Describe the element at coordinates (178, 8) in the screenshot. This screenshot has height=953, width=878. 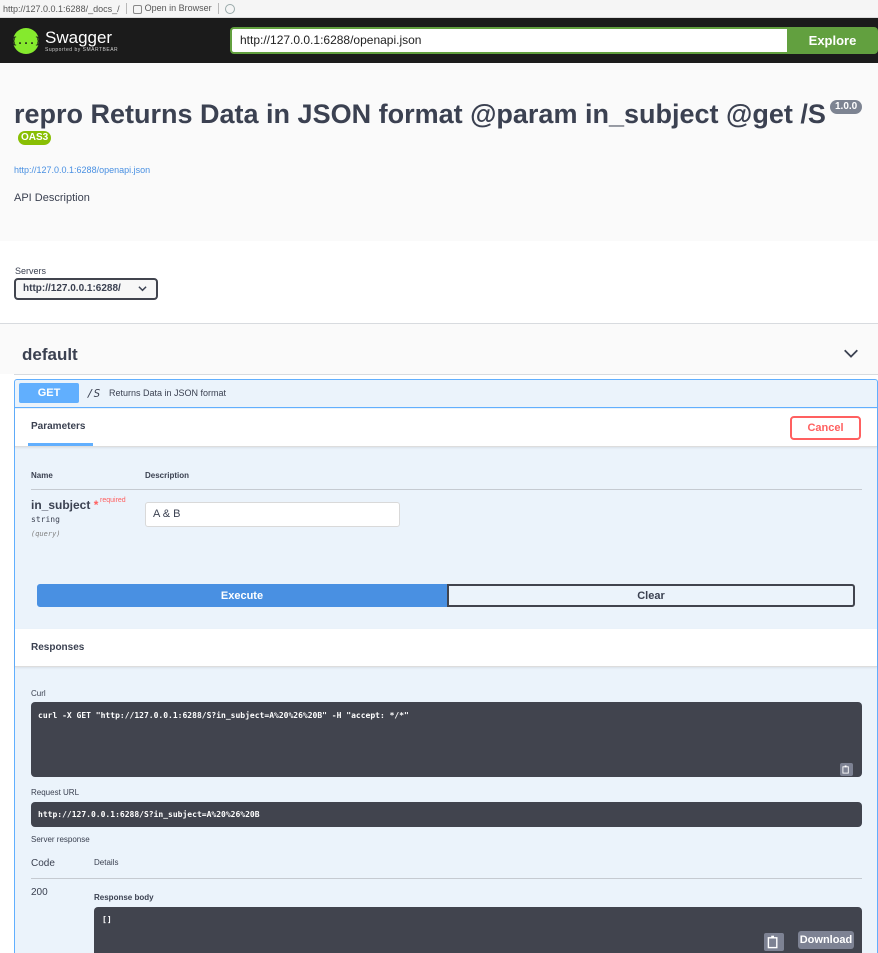
I see `open-in-browser-label: Open in Browser` at that location.